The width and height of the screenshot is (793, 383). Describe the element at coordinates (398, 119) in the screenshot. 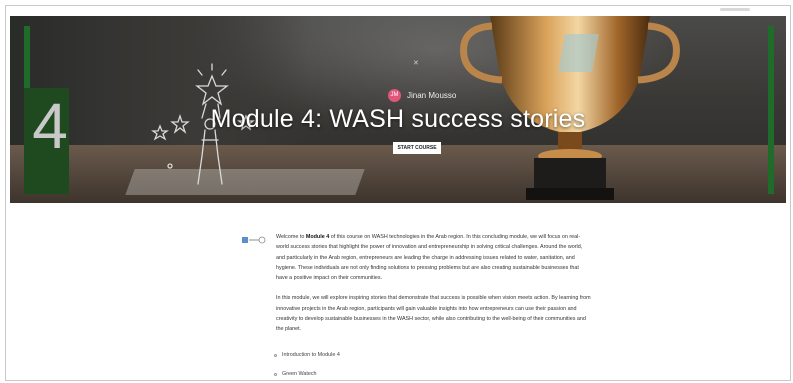

I see `course-title: Module 4: WASH success stories` at that location.